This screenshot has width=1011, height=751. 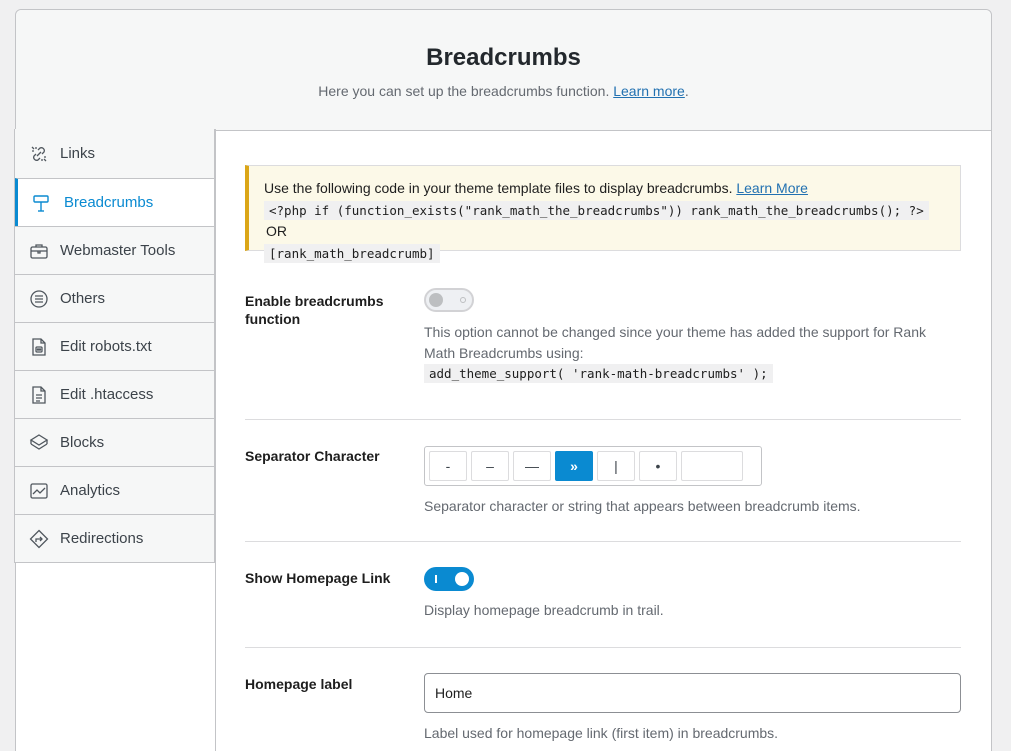 What do you see at coordinates (39, 299) in the screenshot?
I see `list-circle-icon` at bounding box center [39, 299].